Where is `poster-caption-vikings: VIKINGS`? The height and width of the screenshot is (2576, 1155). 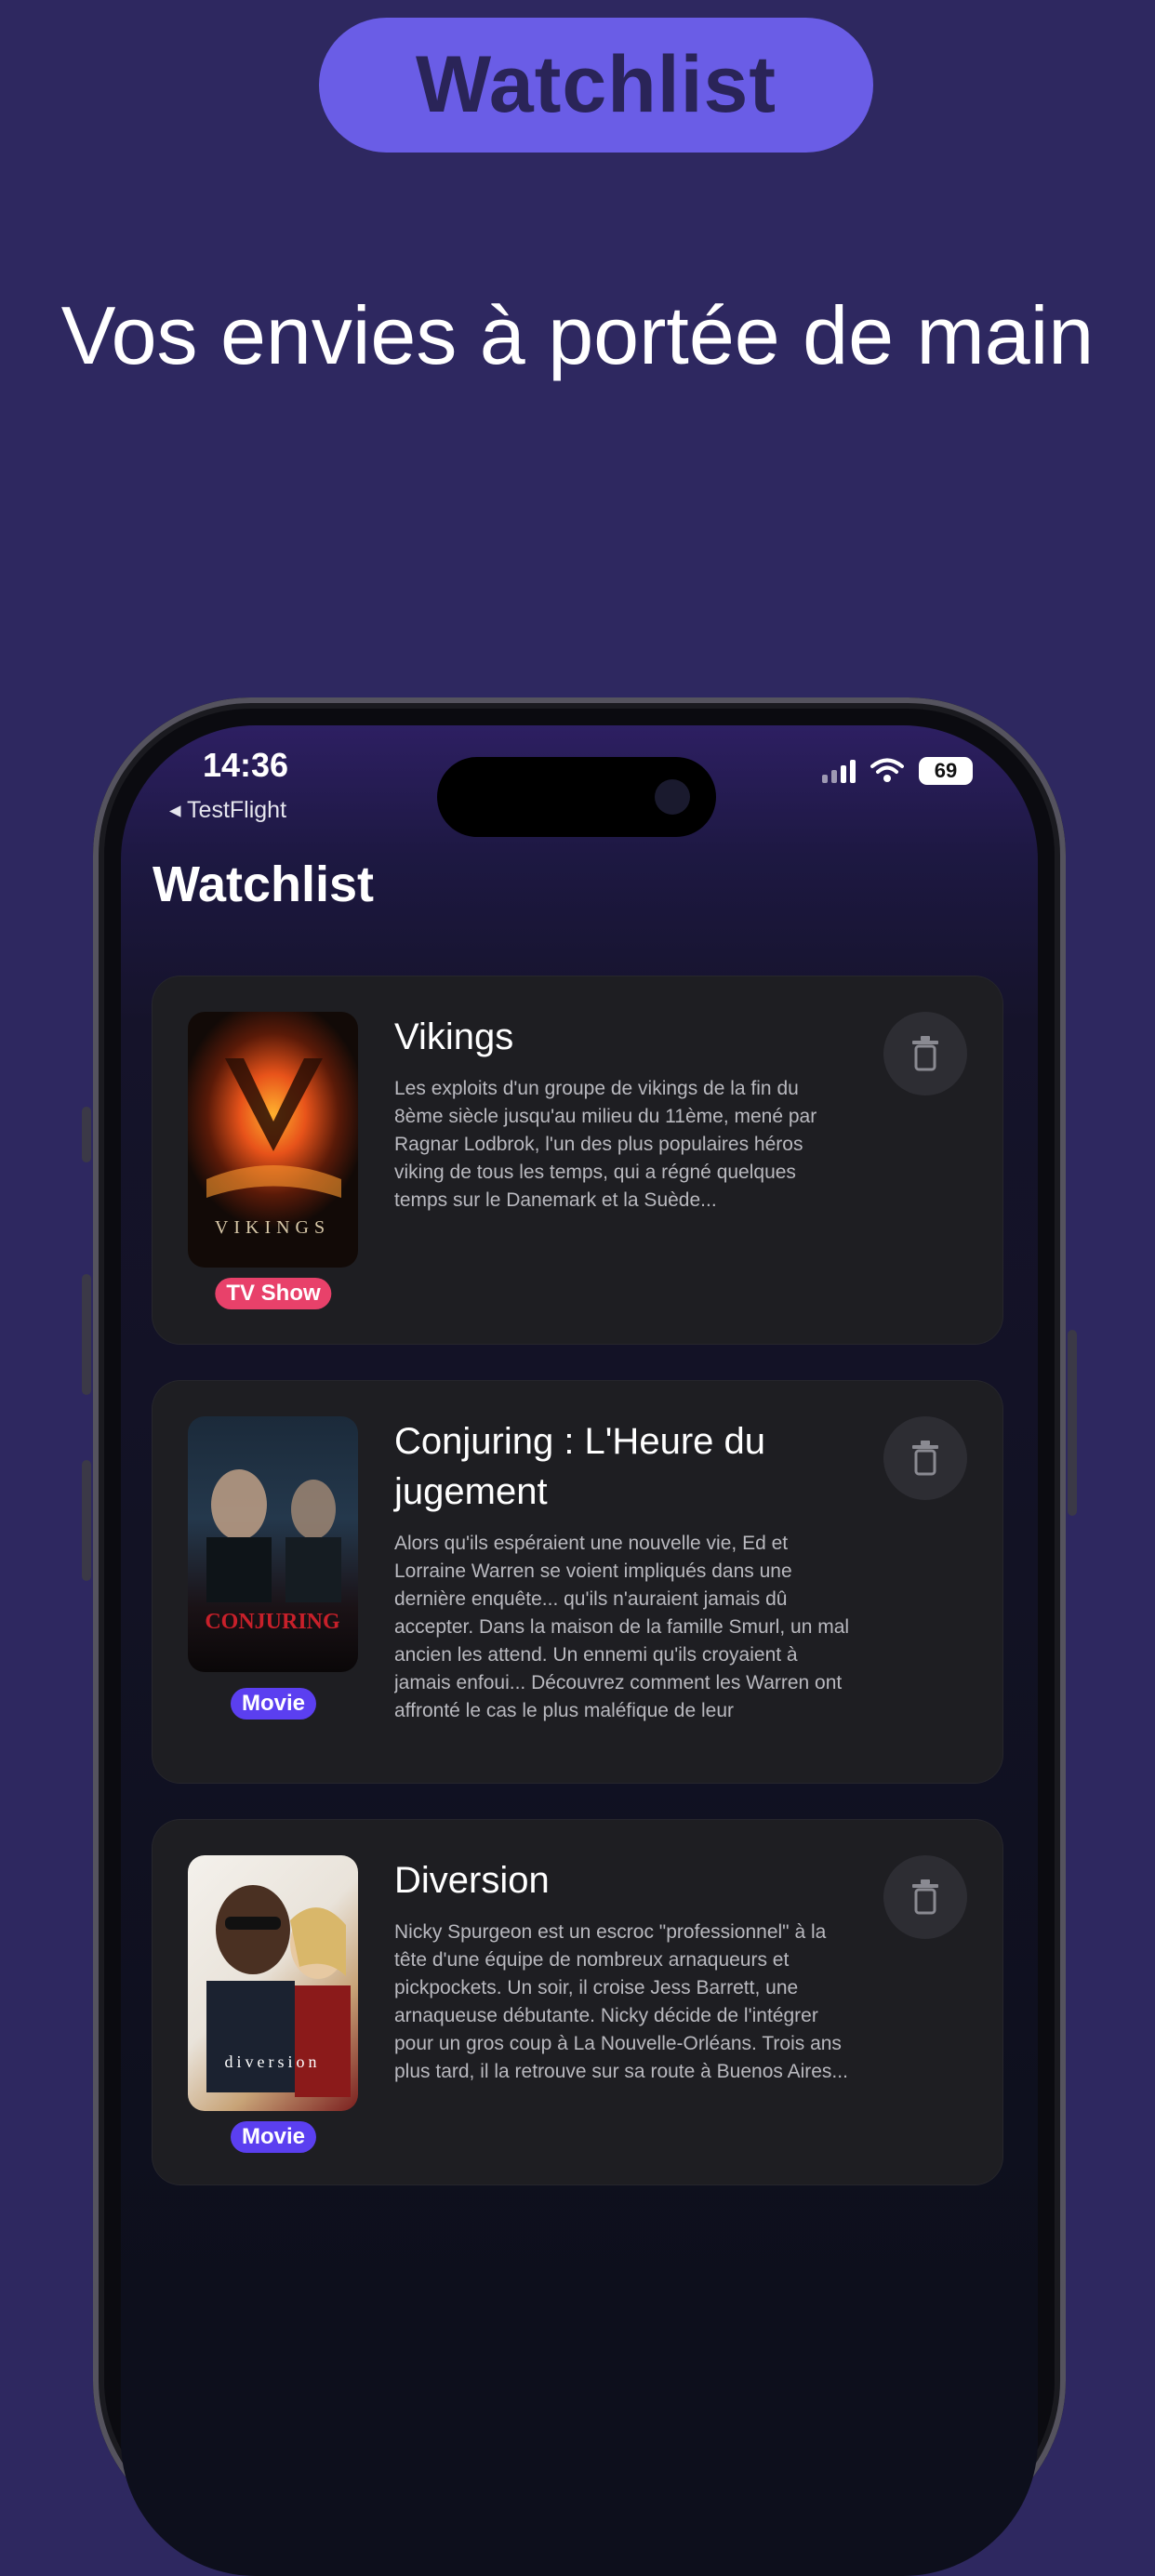
poster-caption-vikings: VIKINGS is located at coordinates (272, 1227).